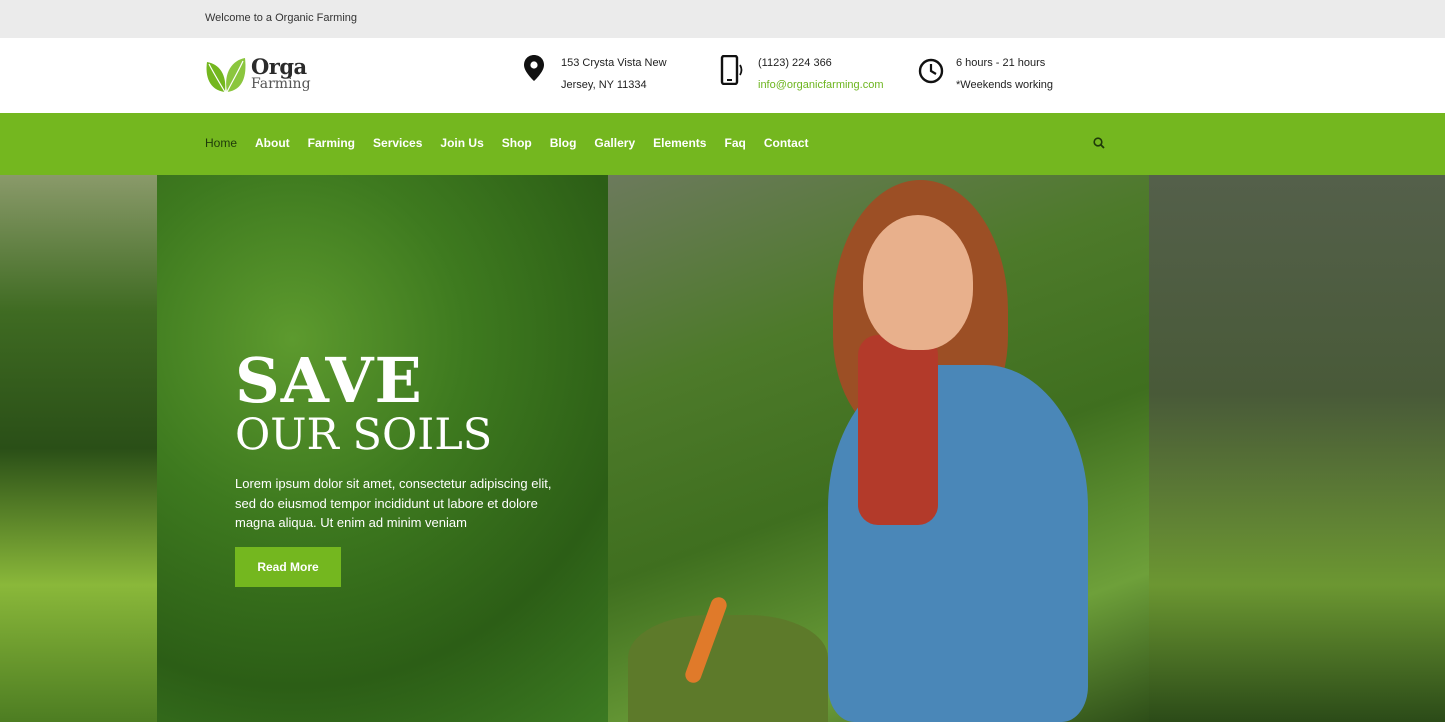  What do you see at coordinates (1001, 63) in the screenshot?
I see `hours-text: 6 hours - 21 hours` at bounding box center [1001, 63].